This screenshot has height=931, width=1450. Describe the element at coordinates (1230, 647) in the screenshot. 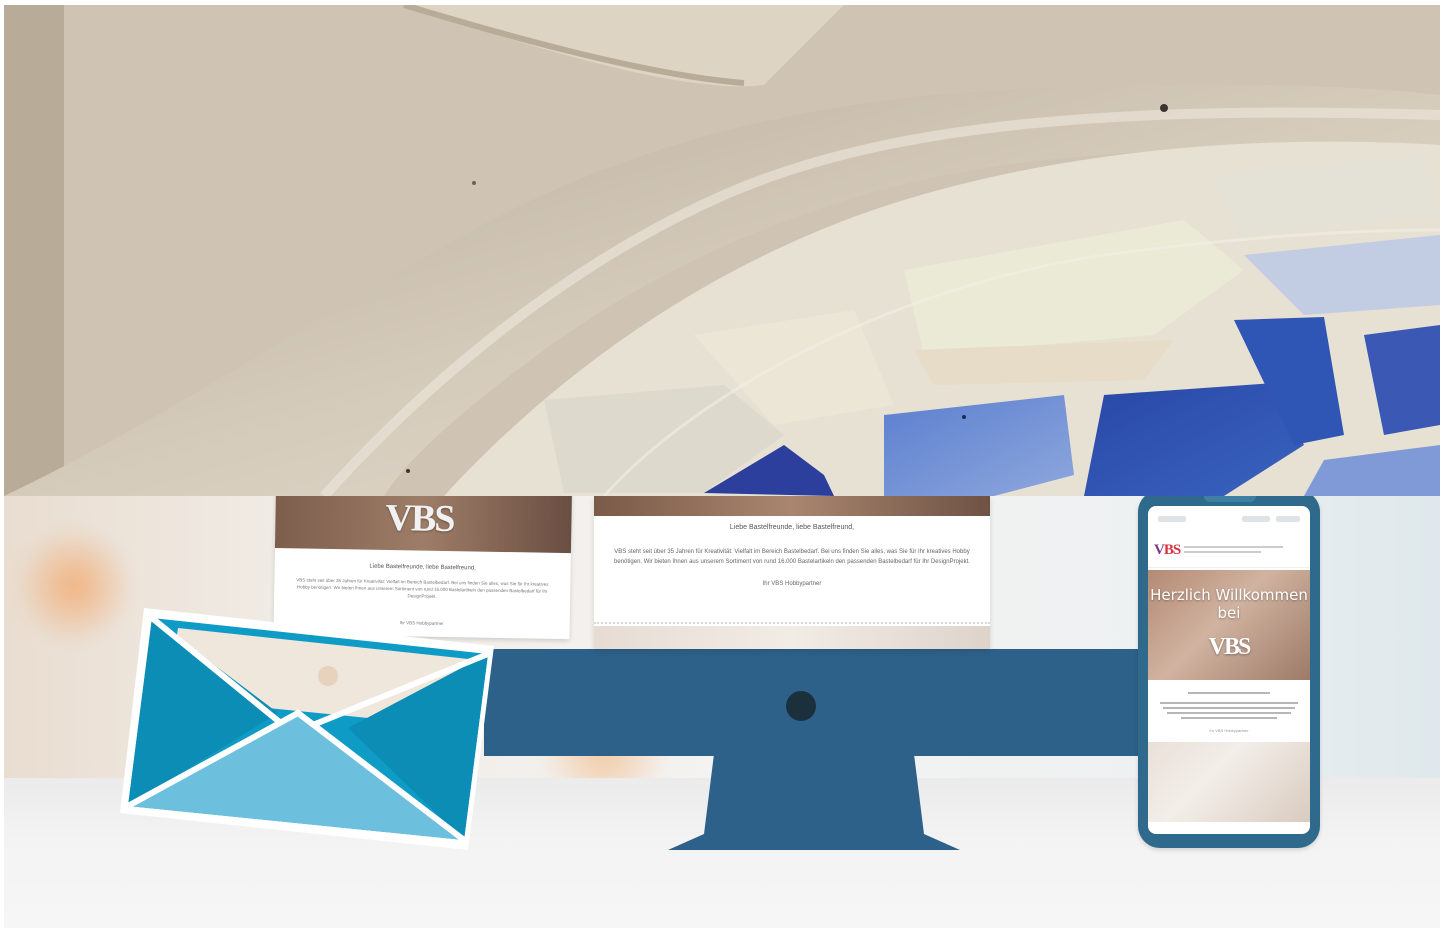

I see `phone-hero-logo: VBS` at that location.